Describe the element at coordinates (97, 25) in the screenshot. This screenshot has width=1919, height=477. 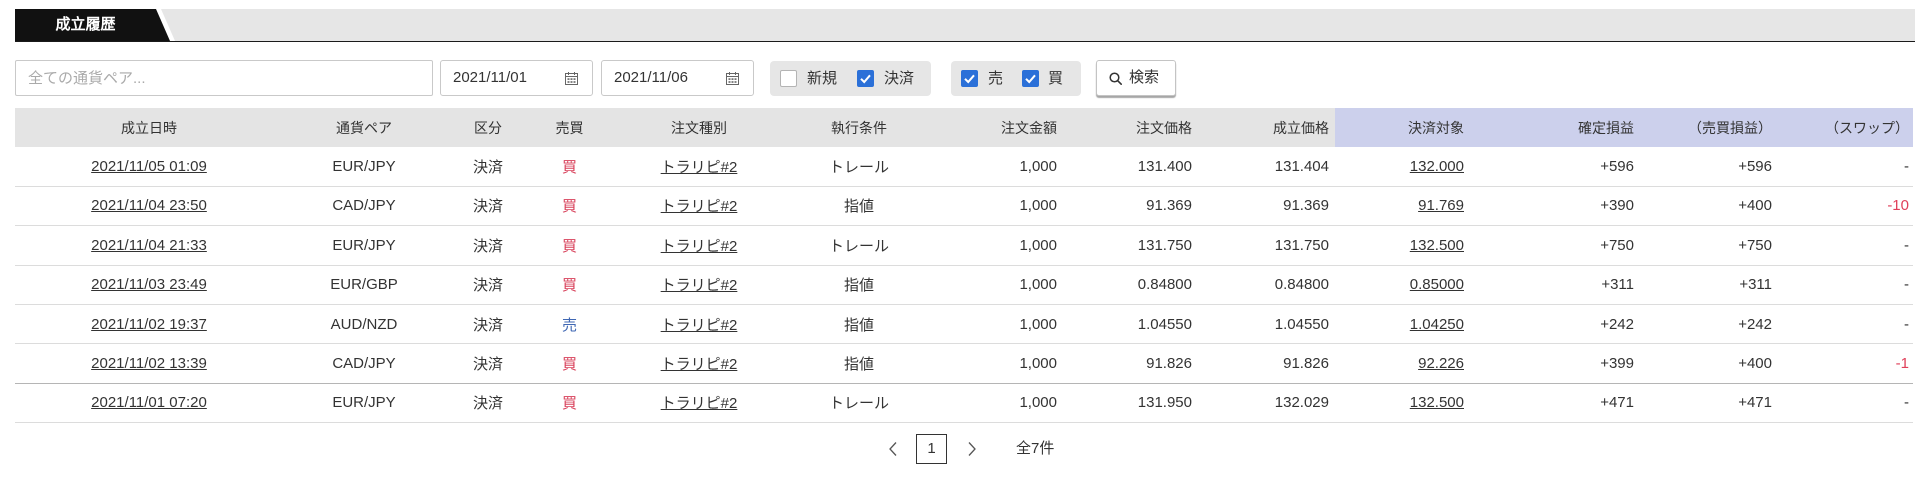
I see `tab-trade-history: 成立履歴` at that location.